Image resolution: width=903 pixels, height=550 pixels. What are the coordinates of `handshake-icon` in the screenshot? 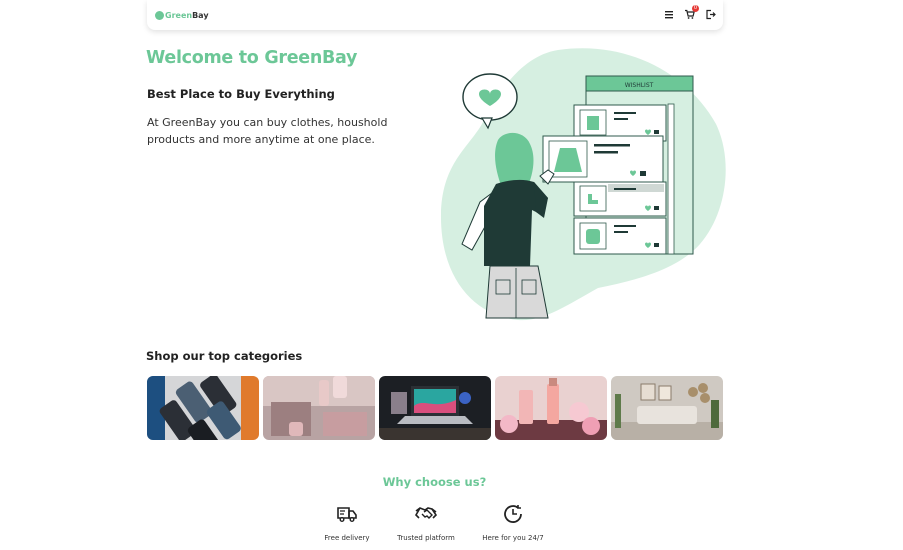 It's located at (426, 513).